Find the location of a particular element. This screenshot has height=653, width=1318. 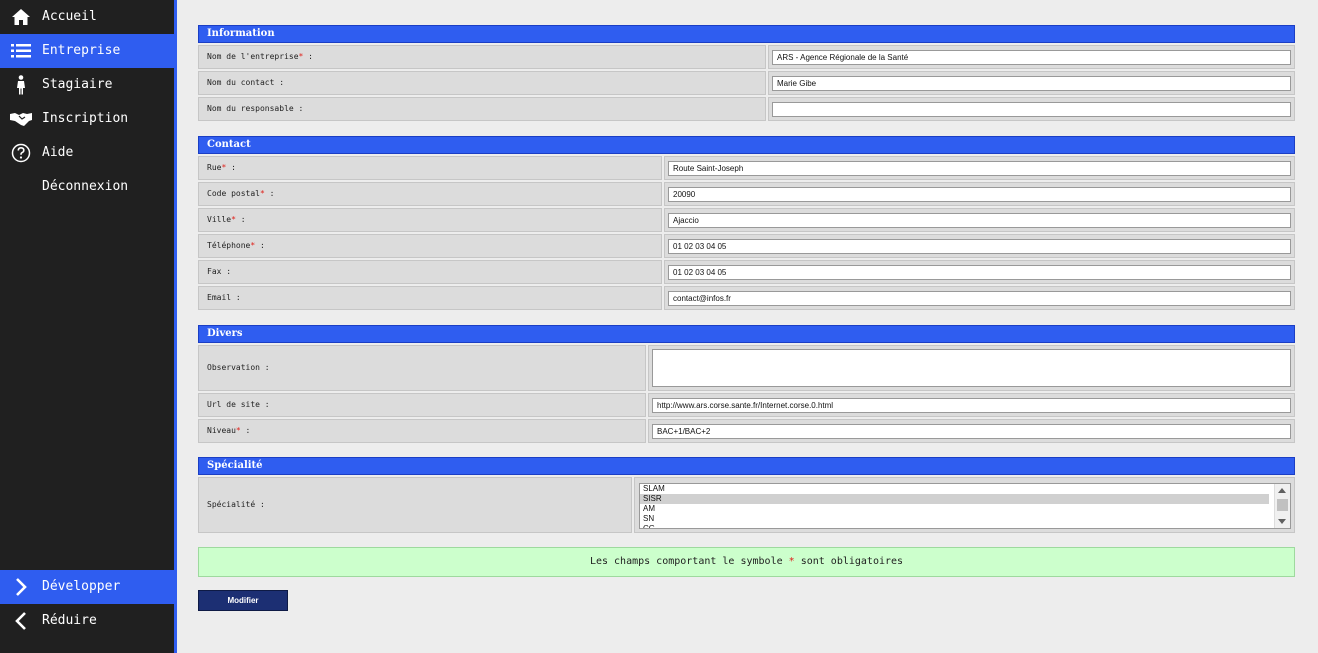

field-label-ville: Ville* : is located at coordinates (430, 220).